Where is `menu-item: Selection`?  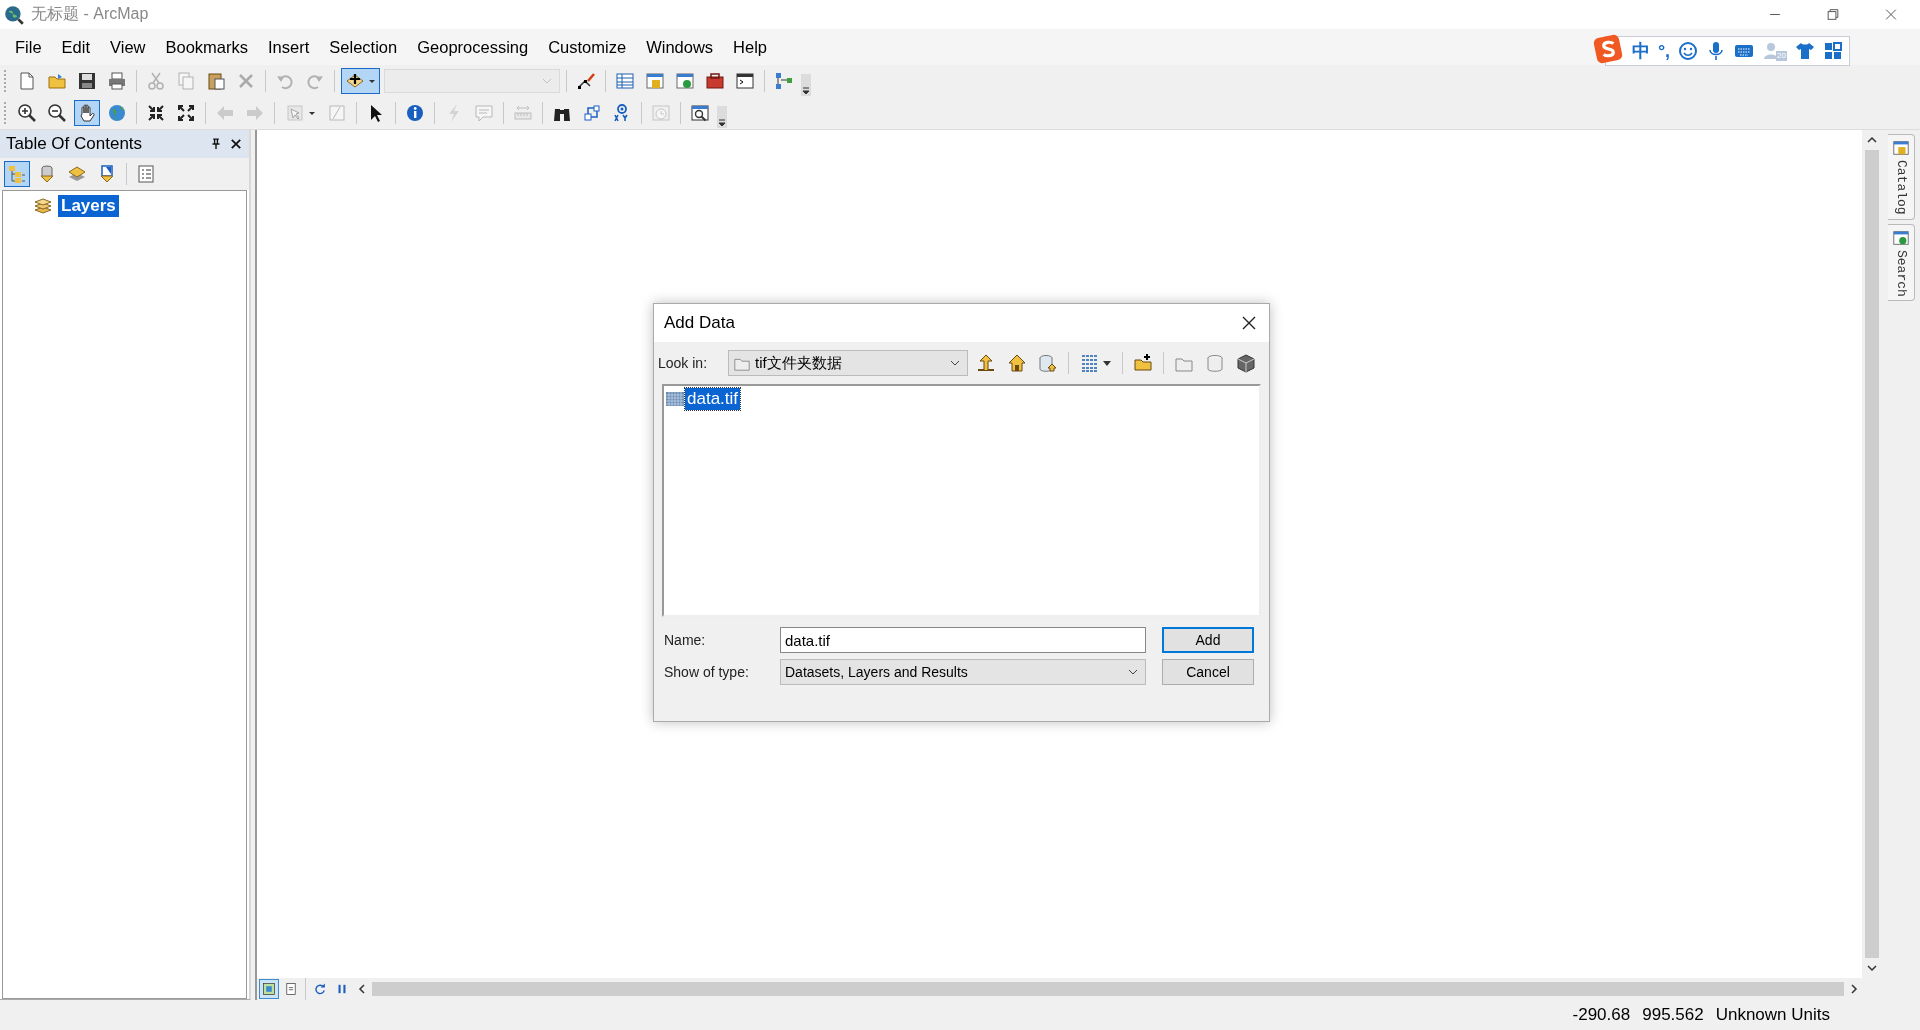
menu-item: Selection is located at coordinates (363, 47).